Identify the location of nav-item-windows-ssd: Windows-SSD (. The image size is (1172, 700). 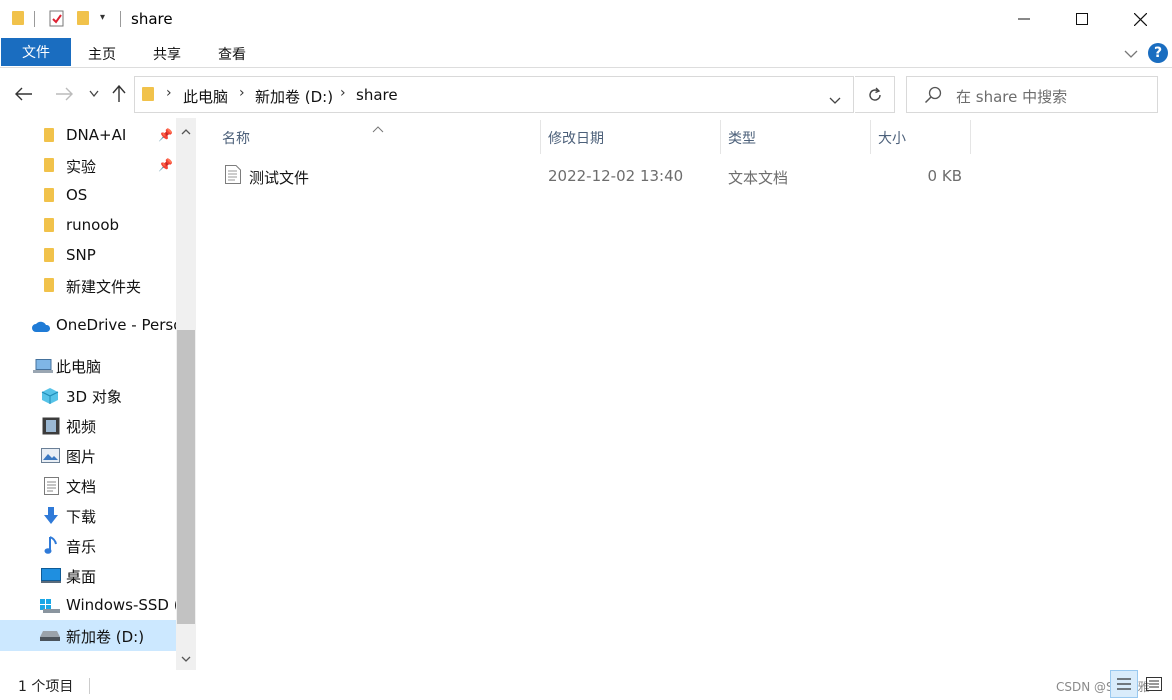
(88, 605).